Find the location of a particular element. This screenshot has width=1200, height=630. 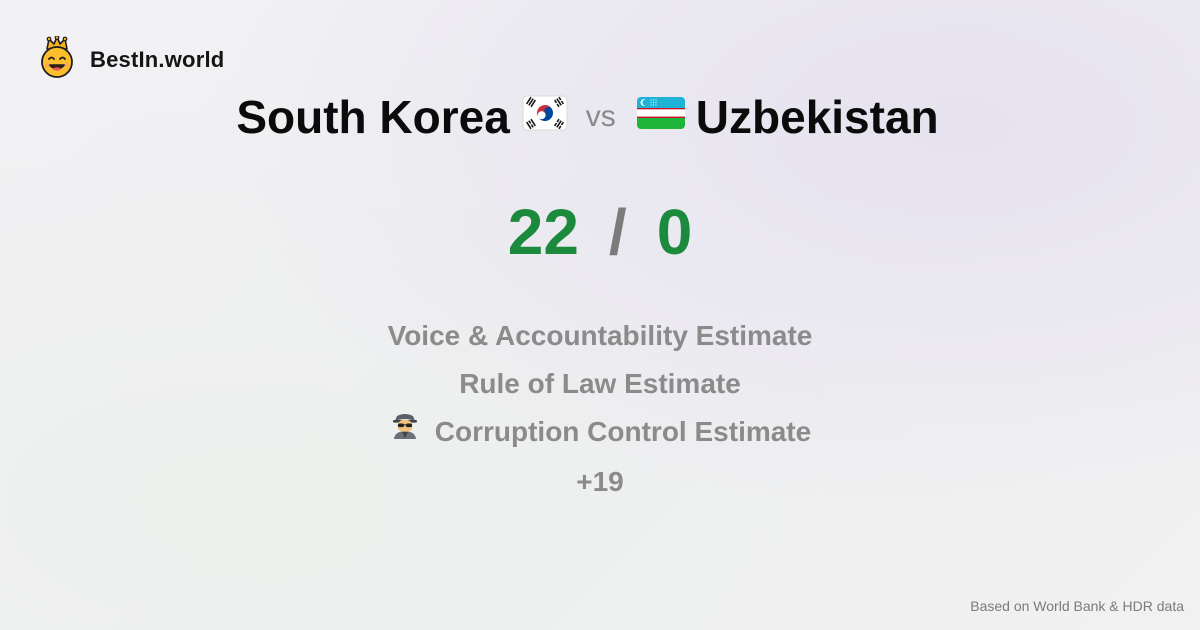

right-country-name: Uzbekistan is located at coordinates (817, 117).